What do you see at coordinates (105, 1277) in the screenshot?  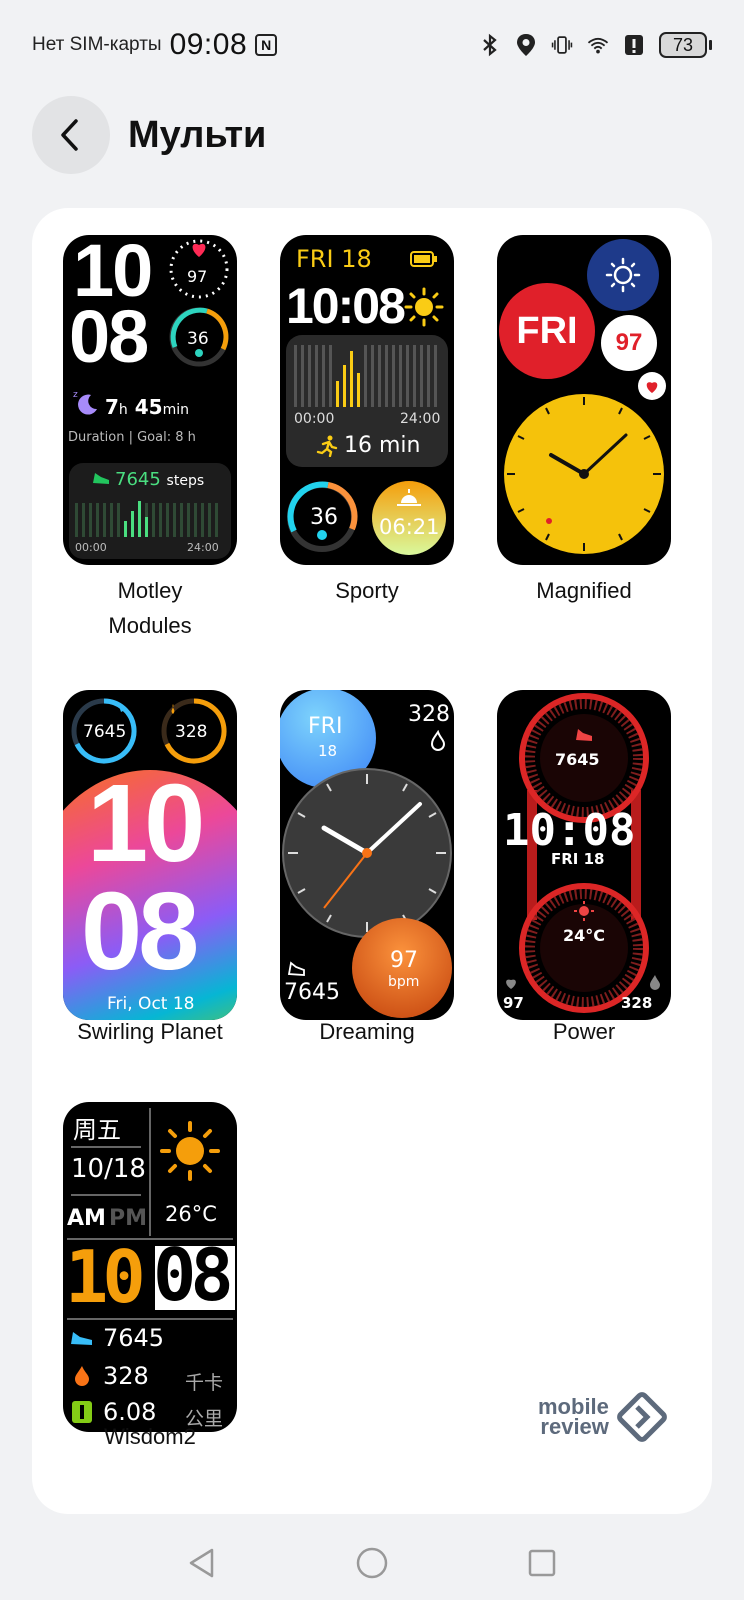 I see `wisdom-hour: 10` at bounding box center [105, 1277].